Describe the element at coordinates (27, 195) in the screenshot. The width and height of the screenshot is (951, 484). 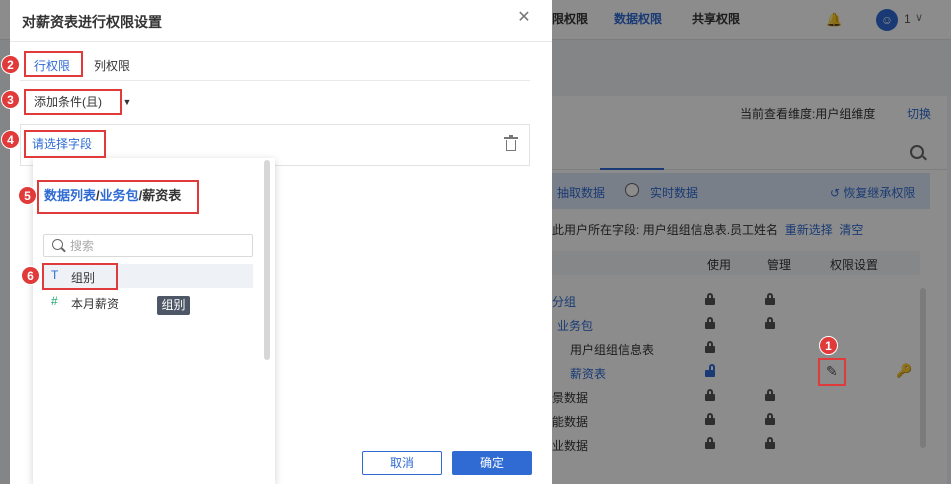
I see `step-badge-5: 5` at that location.